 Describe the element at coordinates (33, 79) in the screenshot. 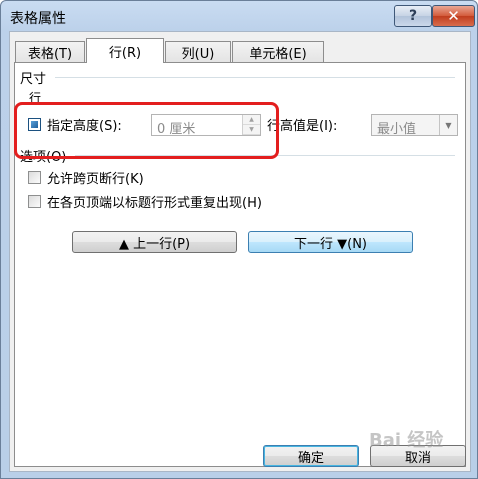

I see `size-group-heading: 尺寸` at that location.